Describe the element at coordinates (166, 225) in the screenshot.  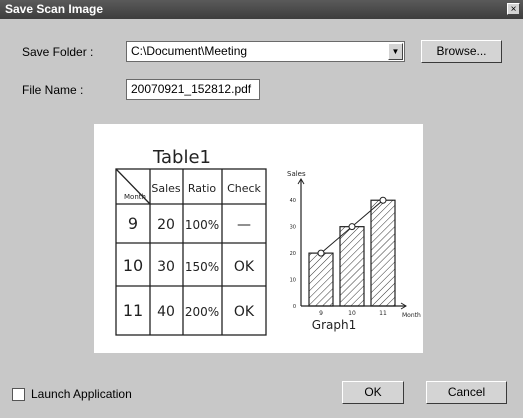
I see `table-cell: 20` at that location.